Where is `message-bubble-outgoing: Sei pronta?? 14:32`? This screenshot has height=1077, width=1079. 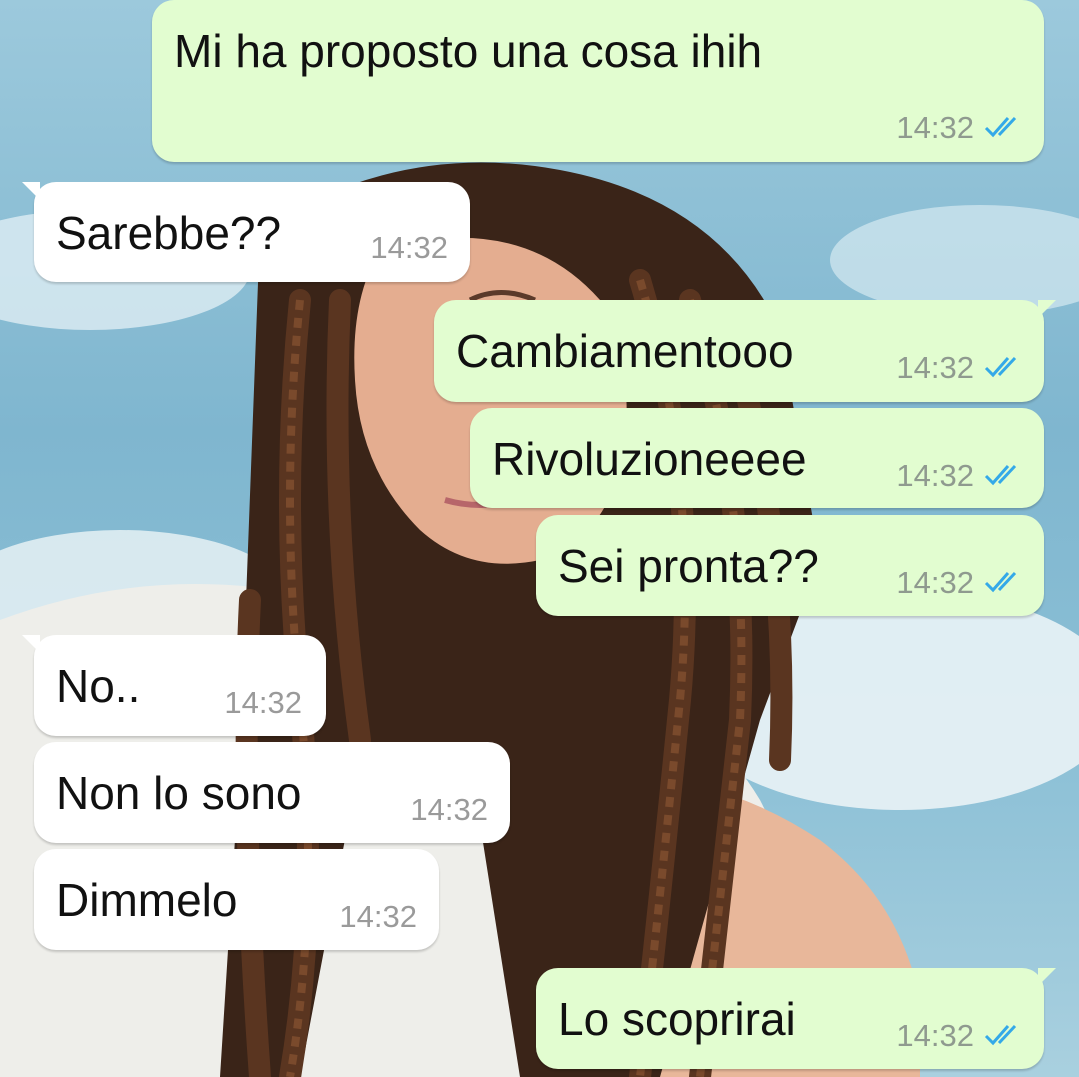
message-bubble-outgoing: Sei pronta?? 14:32 is located at coordinates (790, 565).